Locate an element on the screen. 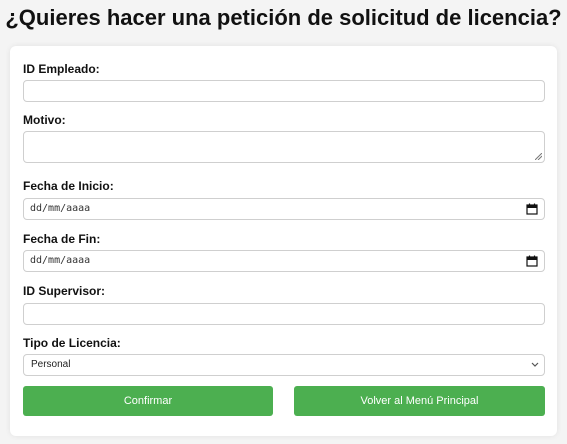  reason-textarea is located at coordinates (284, 147).